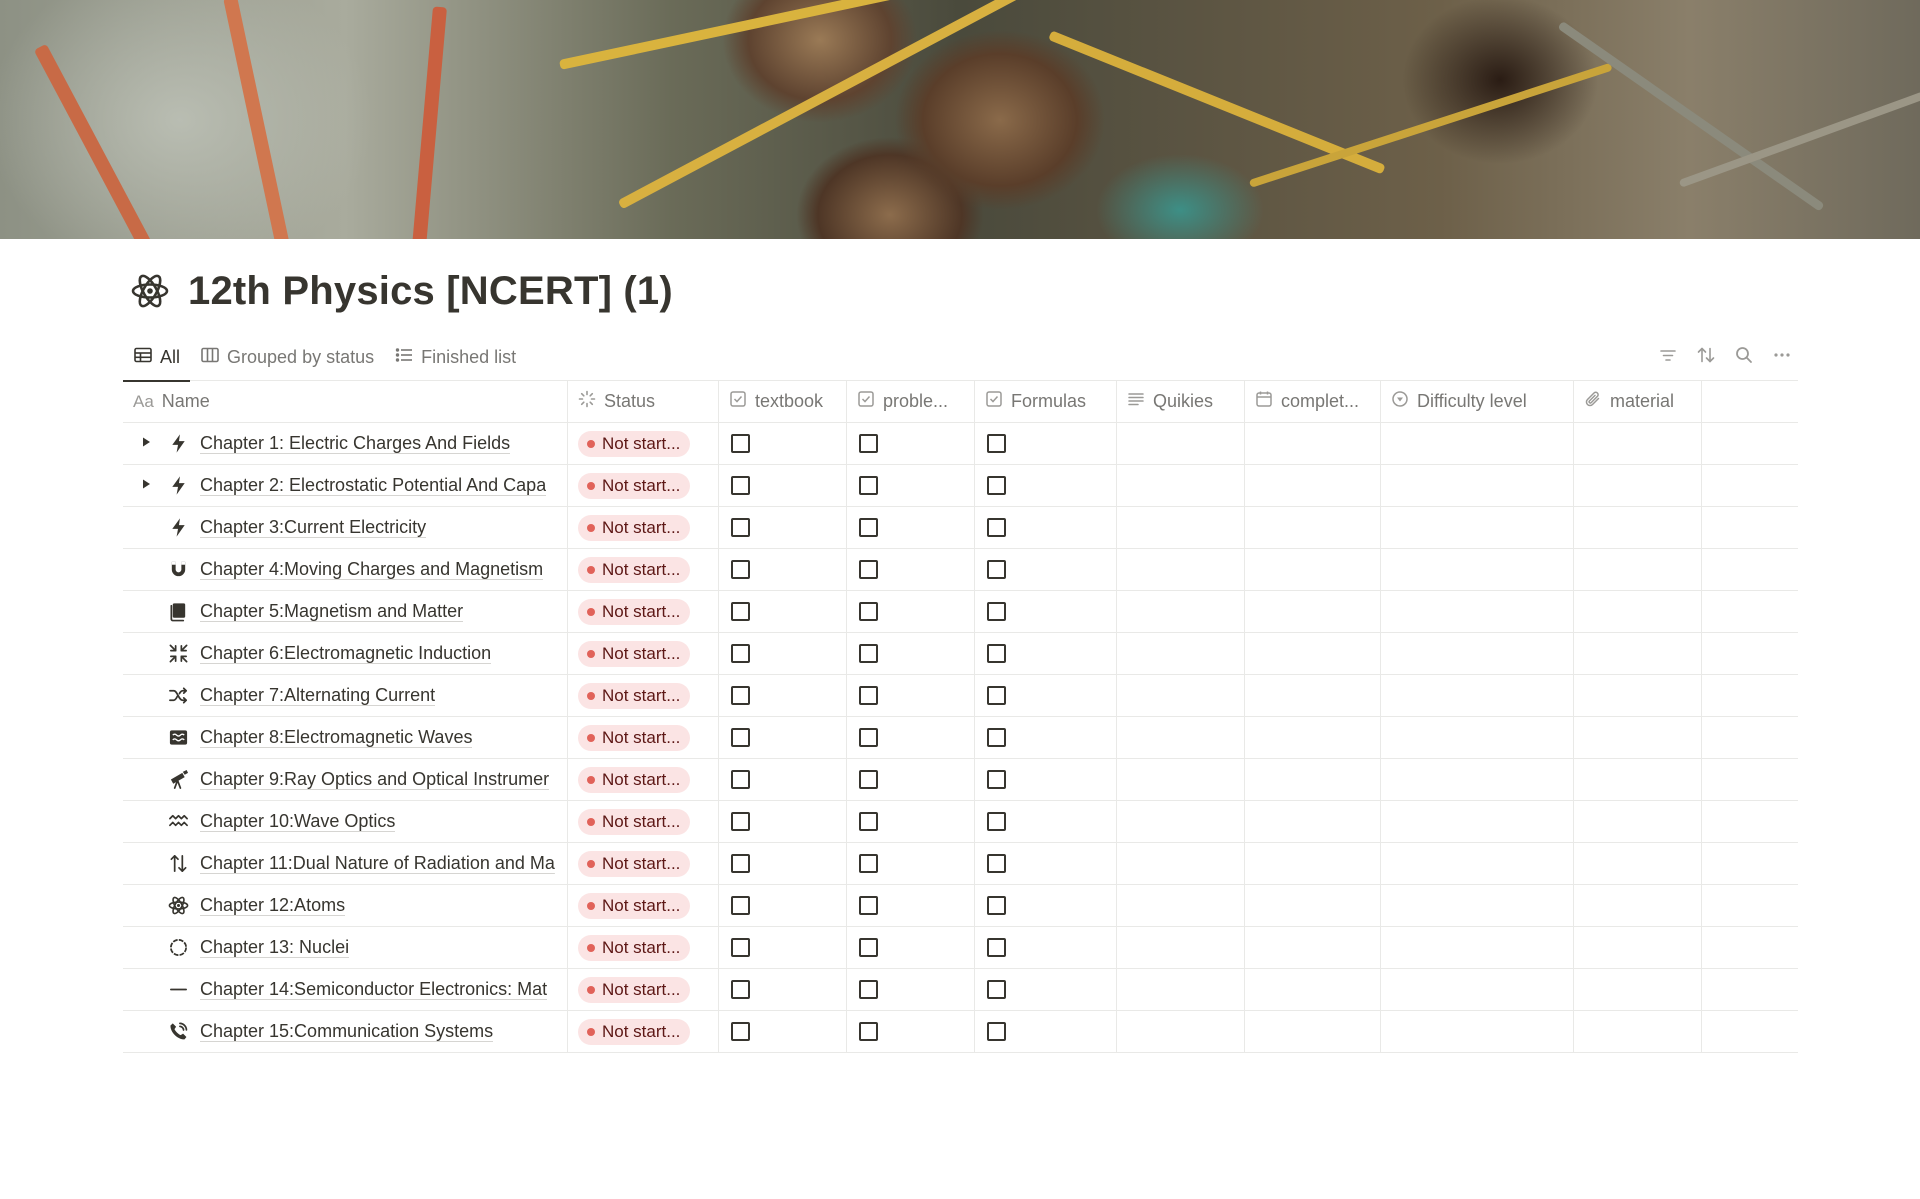 The image size is (1920, 1199). What do you see at coordinates (178, 780) in the screenshot?
I see `telescope-icon` at bounding box center [178, 780].